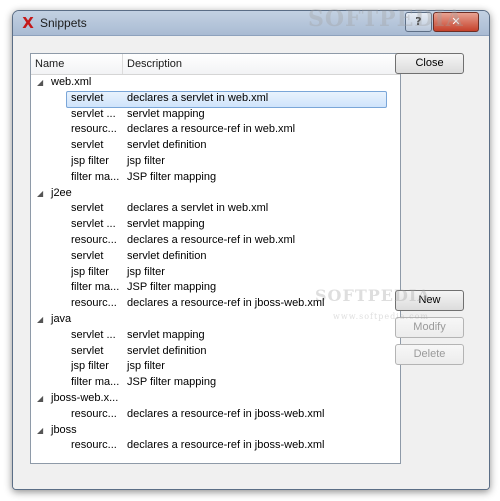  What do you see at coordinates (61, 192) in the screenshot?
I see `tree-group-label: j2ee` at bounding box center [61, 192].